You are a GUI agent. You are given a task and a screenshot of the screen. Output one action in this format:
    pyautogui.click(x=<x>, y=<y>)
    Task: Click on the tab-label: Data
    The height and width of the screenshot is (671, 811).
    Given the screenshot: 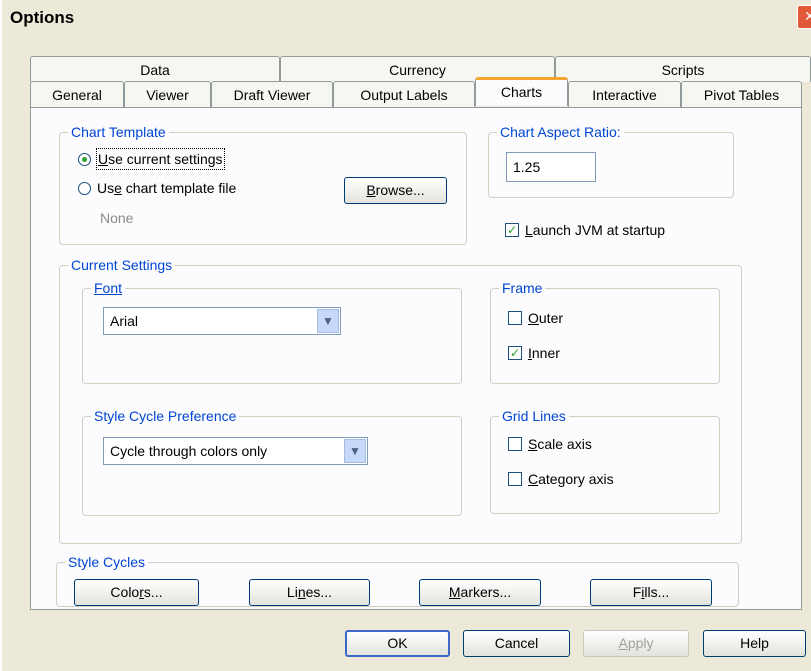 What is the action you would take?
    pyautogui.click(x=155, y=70)
    